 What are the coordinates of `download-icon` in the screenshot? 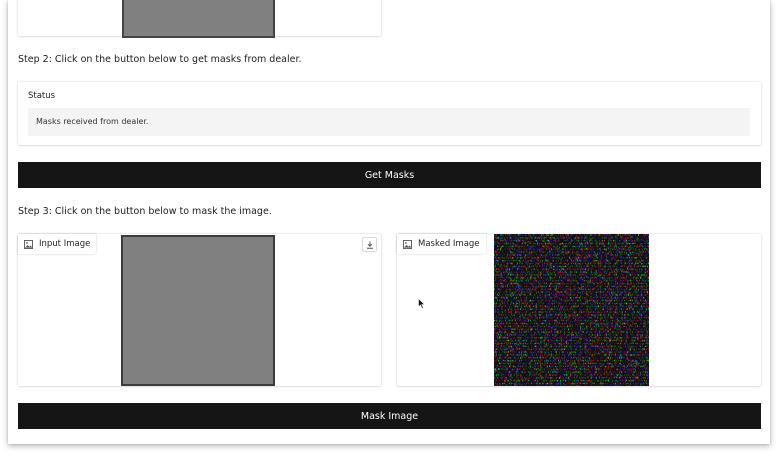 It's located at (369, 245).